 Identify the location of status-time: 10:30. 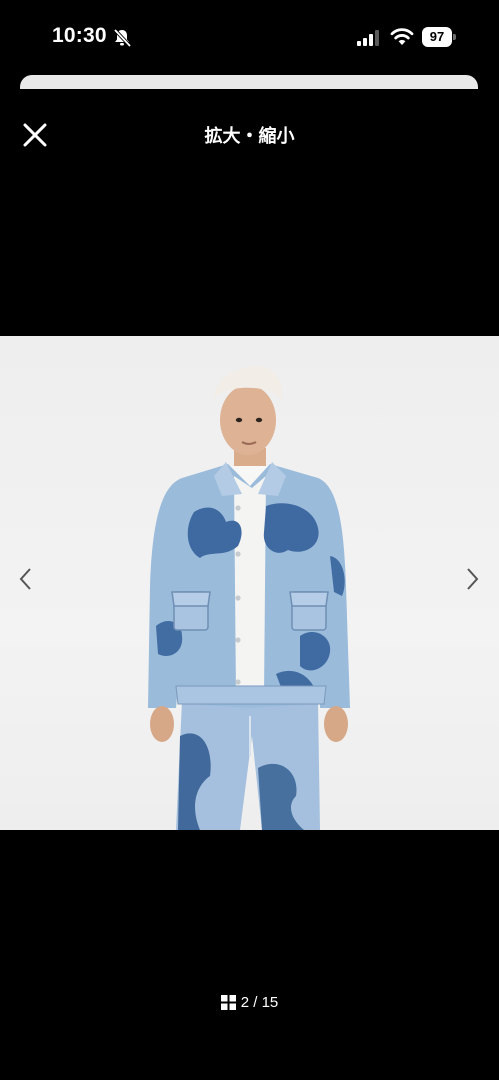
(79, 35).